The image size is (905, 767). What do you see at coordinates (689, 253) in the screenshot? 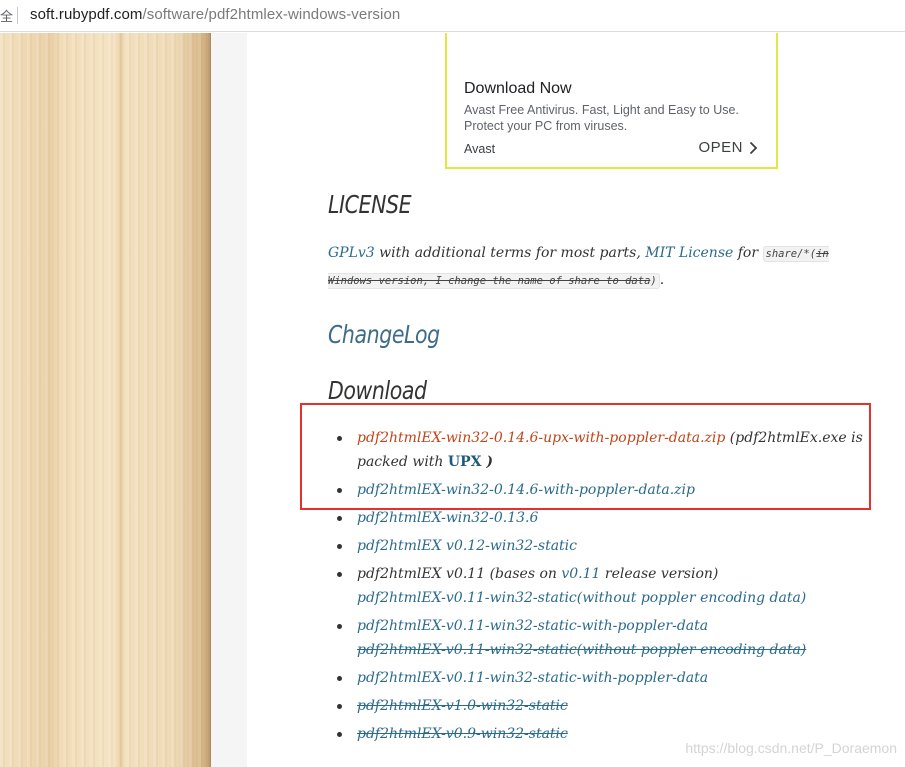
I see `mit-license-link: MIT License` at bounding box center [689, 253].